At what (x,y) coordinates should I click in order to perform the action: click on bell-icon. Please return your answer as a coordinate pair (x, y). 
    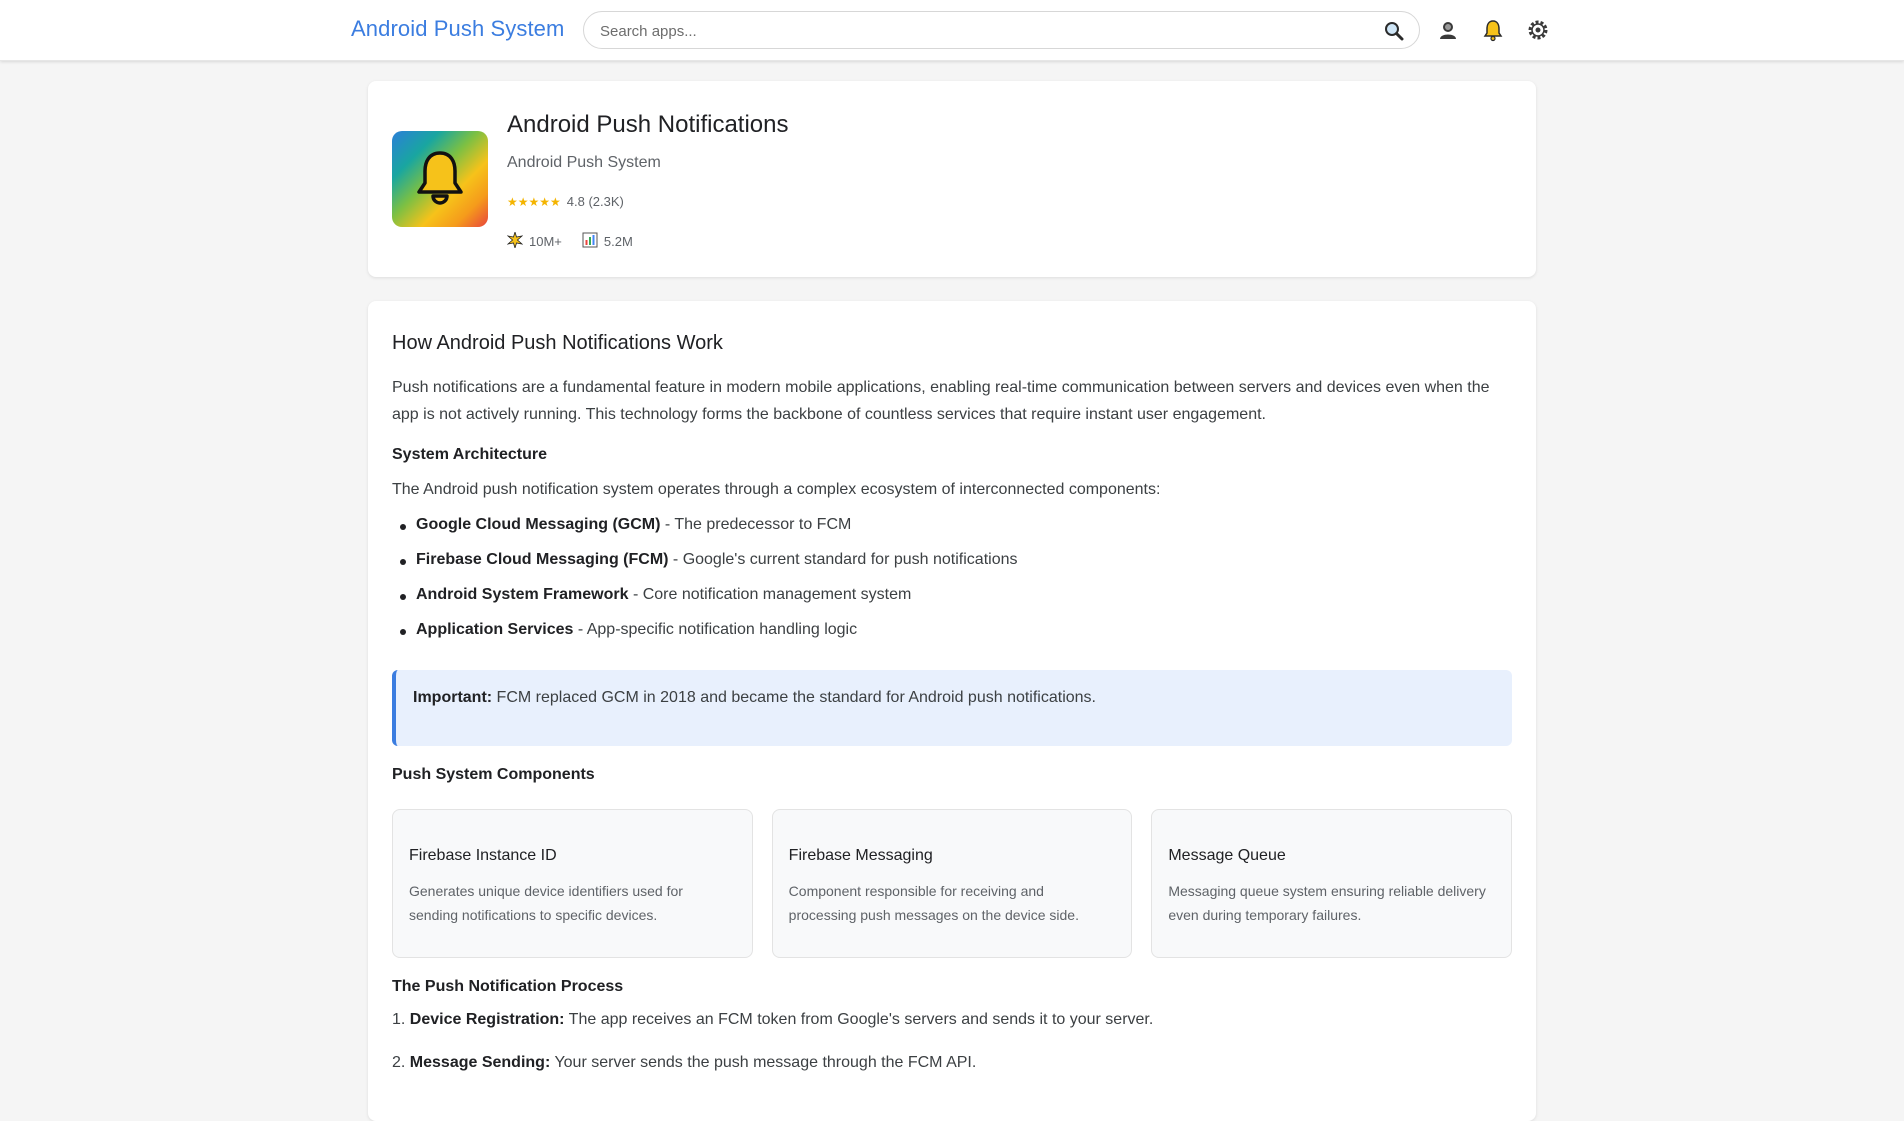
    Looking at the image, I should click on (440, 178).